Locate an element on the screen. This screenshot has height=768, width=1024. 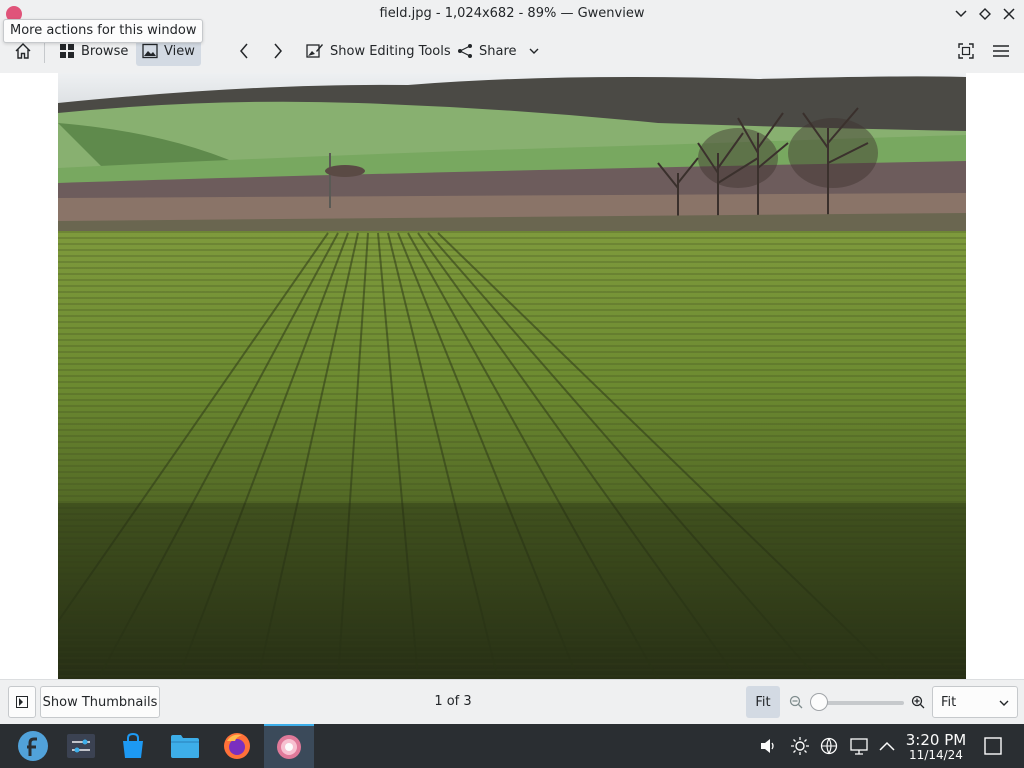
image-counter: 1 of 3 is located at coordinates (453, 701).